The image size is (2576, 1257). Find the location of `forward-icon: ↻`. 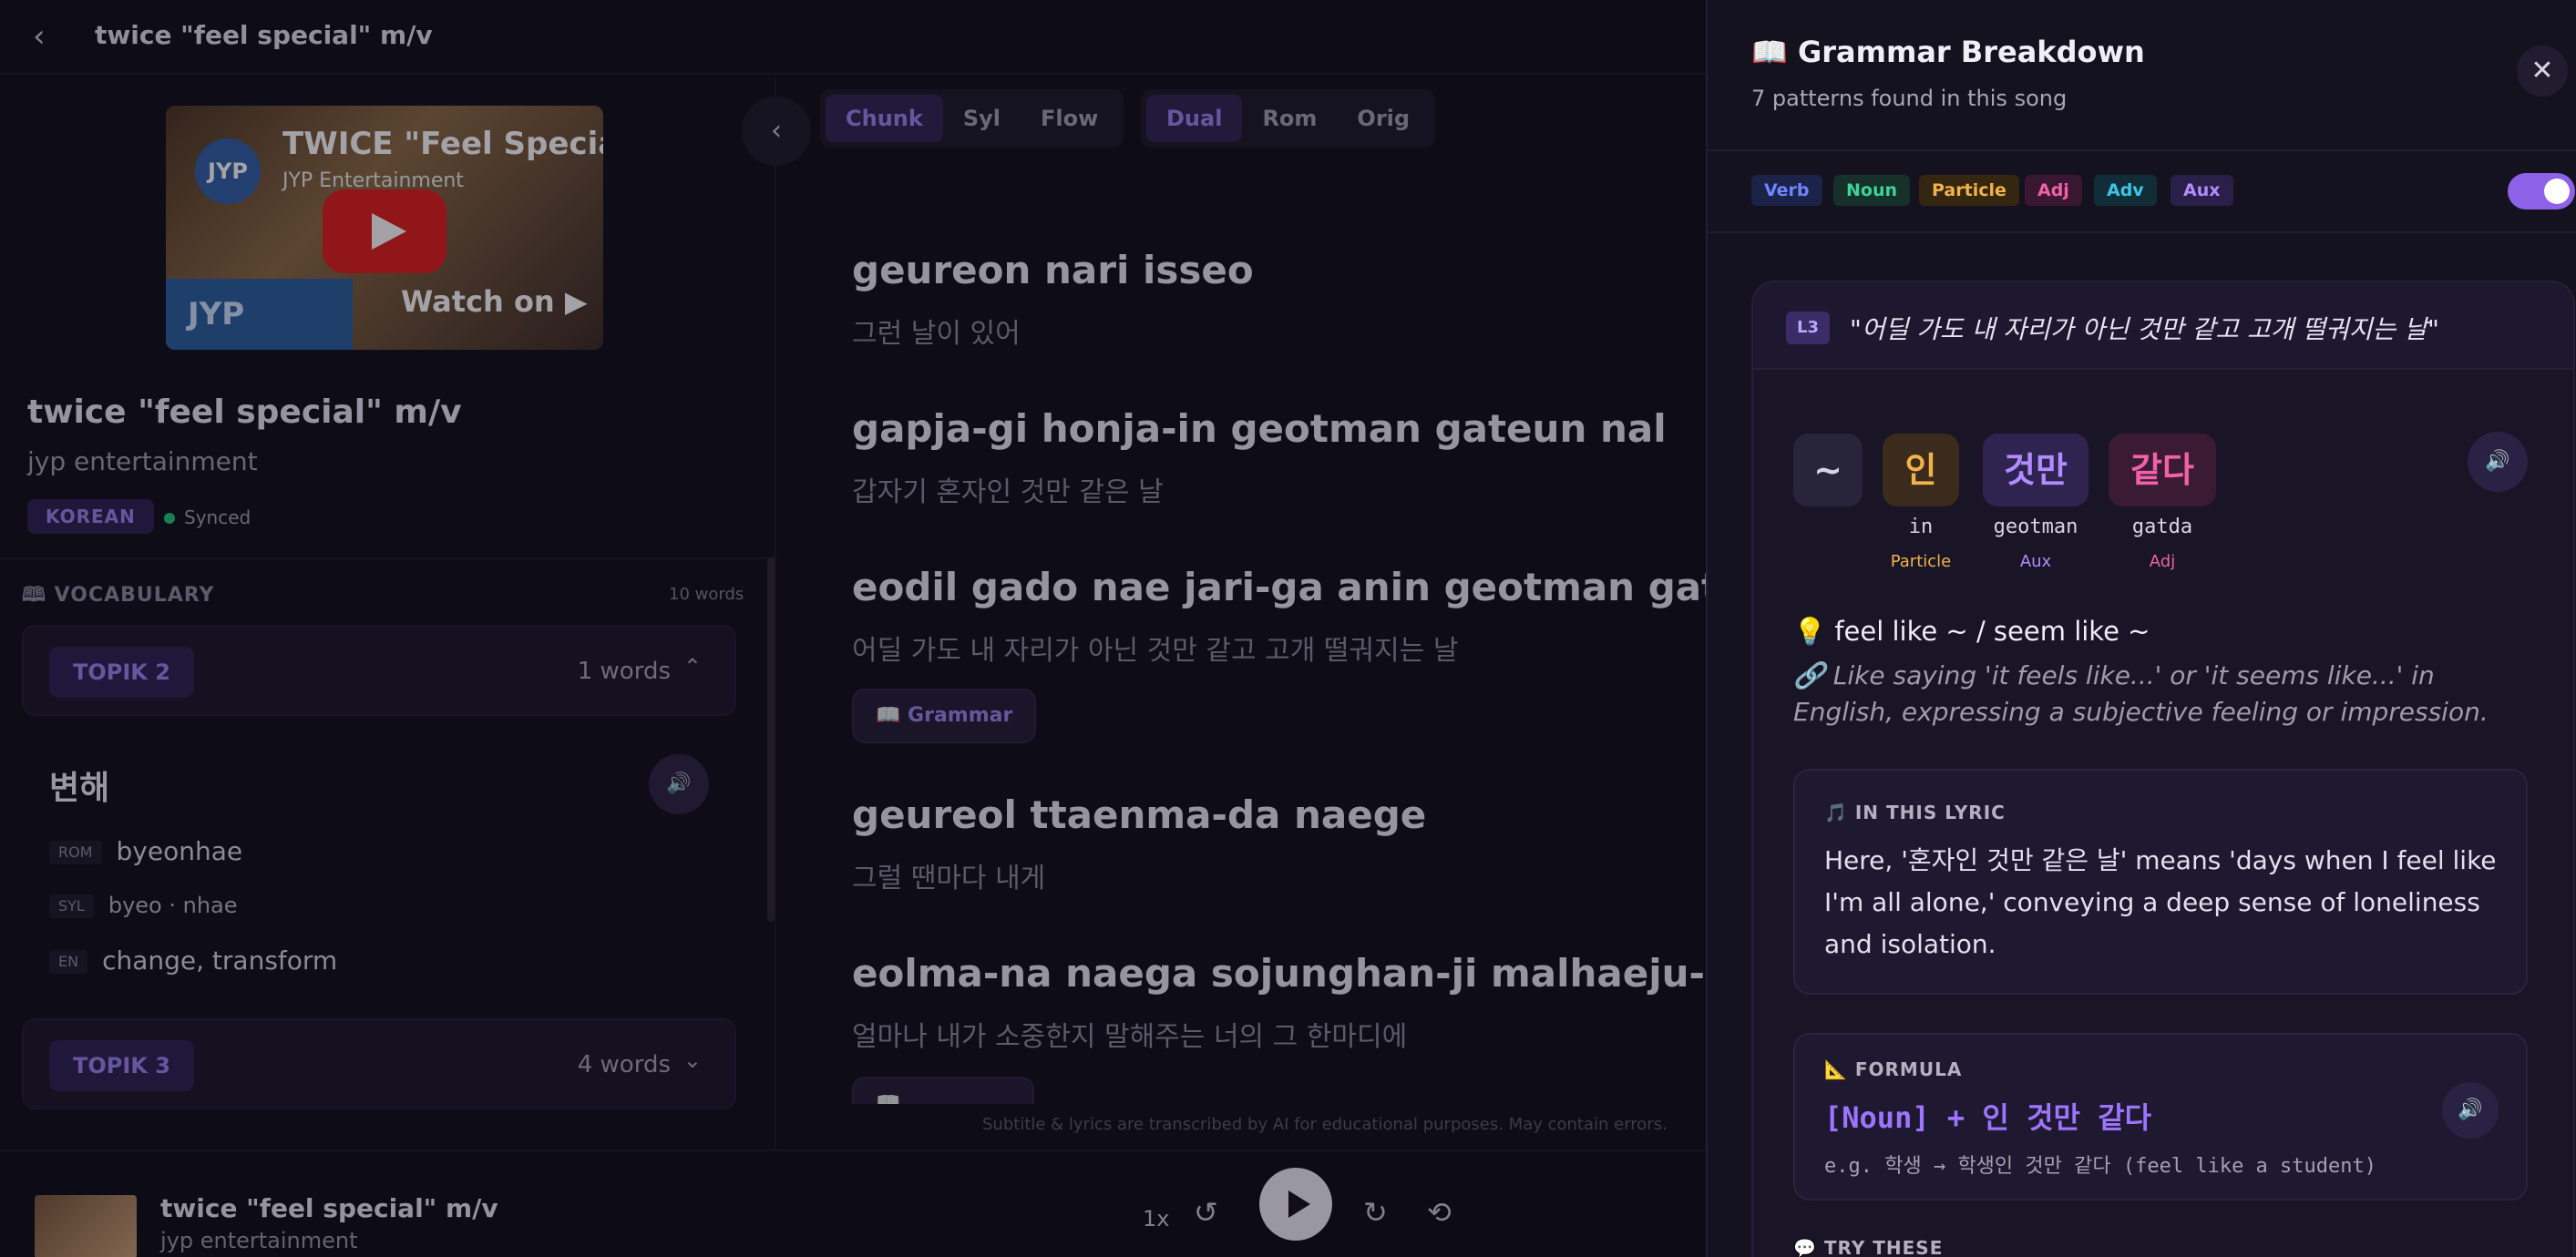

forward-icon: ↻ is located at coordinates (1376, 1212).